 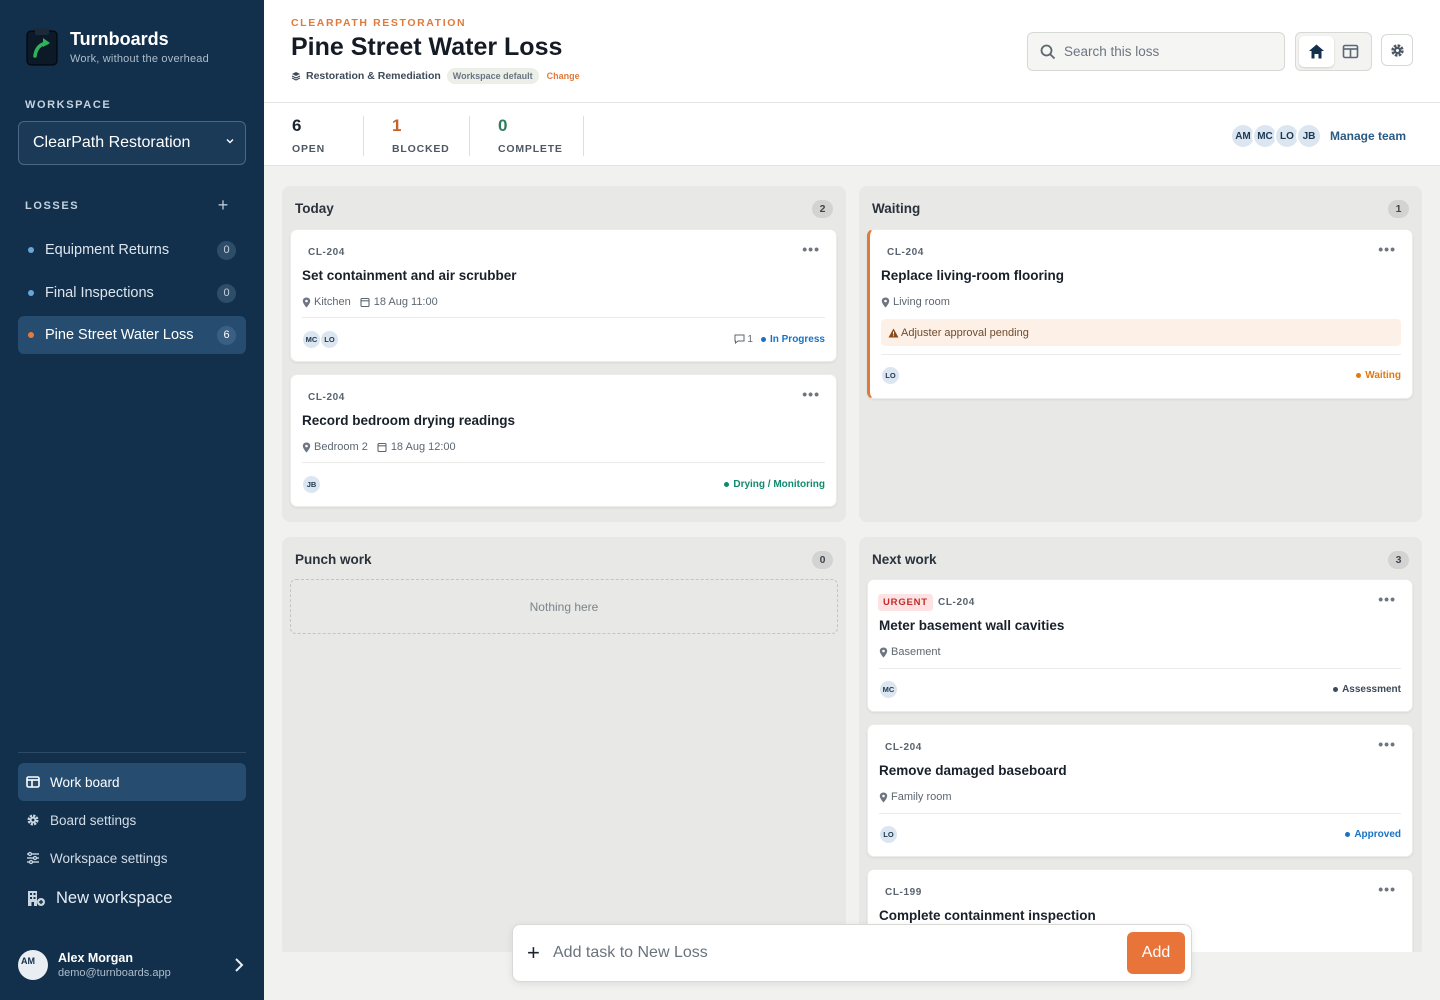 What do you see at coordinates (379, 447) in the screenshot?
I see `task-meta: Bedroom 2 18 Aug 12:00` at bounding box center [379, 447].